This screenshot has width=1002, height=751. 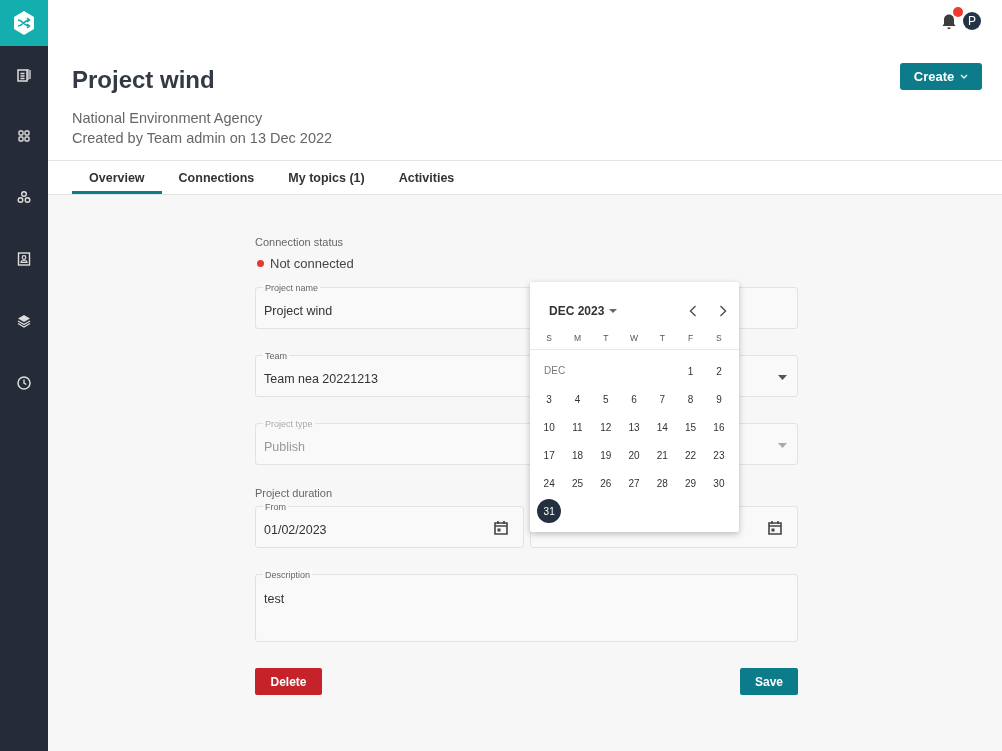 What do you see at coordinates (634, 338) in the screenshot?
I see `weekday-label: W` at bounding box center [634, 338].